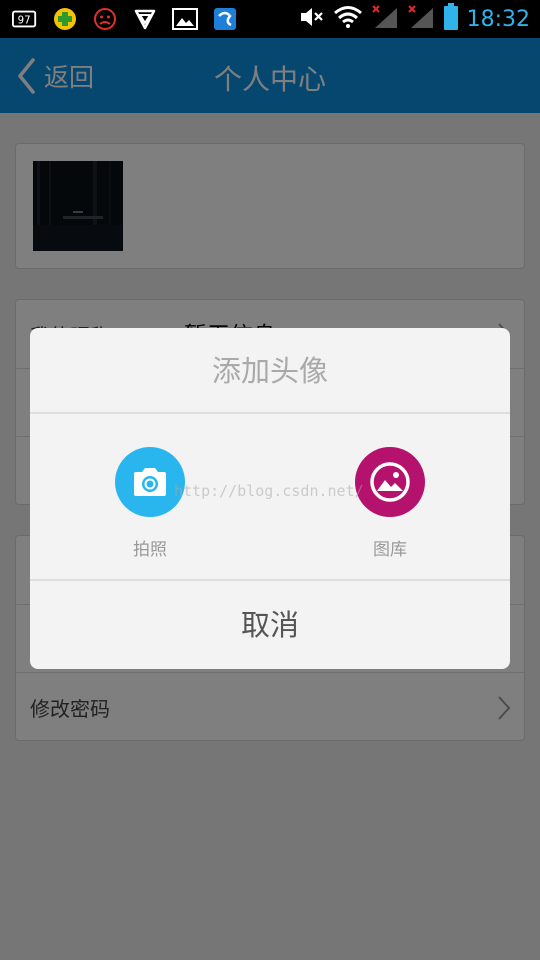 Image resolution: width=540 pixels, height=960 pixels. I want to click on system-icons: 18:32, so click(414, 19).